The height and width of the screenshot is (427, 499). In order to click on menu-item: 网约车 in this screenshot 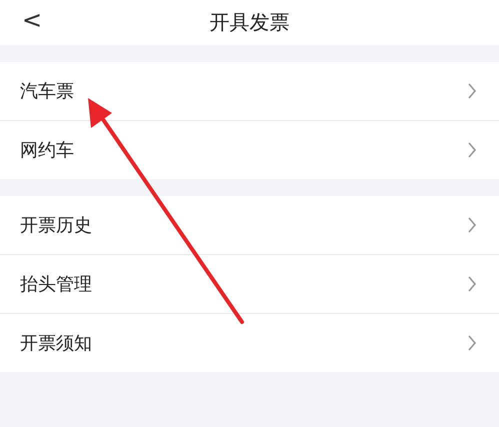, I will do `click(249, 150)`.